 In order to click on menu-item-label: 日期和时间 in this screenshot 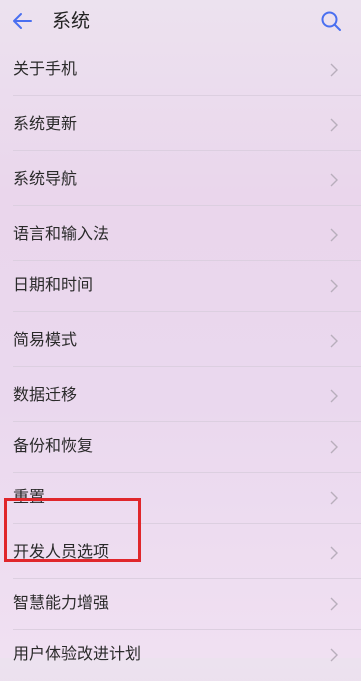, I will do `click(53, 284)`.